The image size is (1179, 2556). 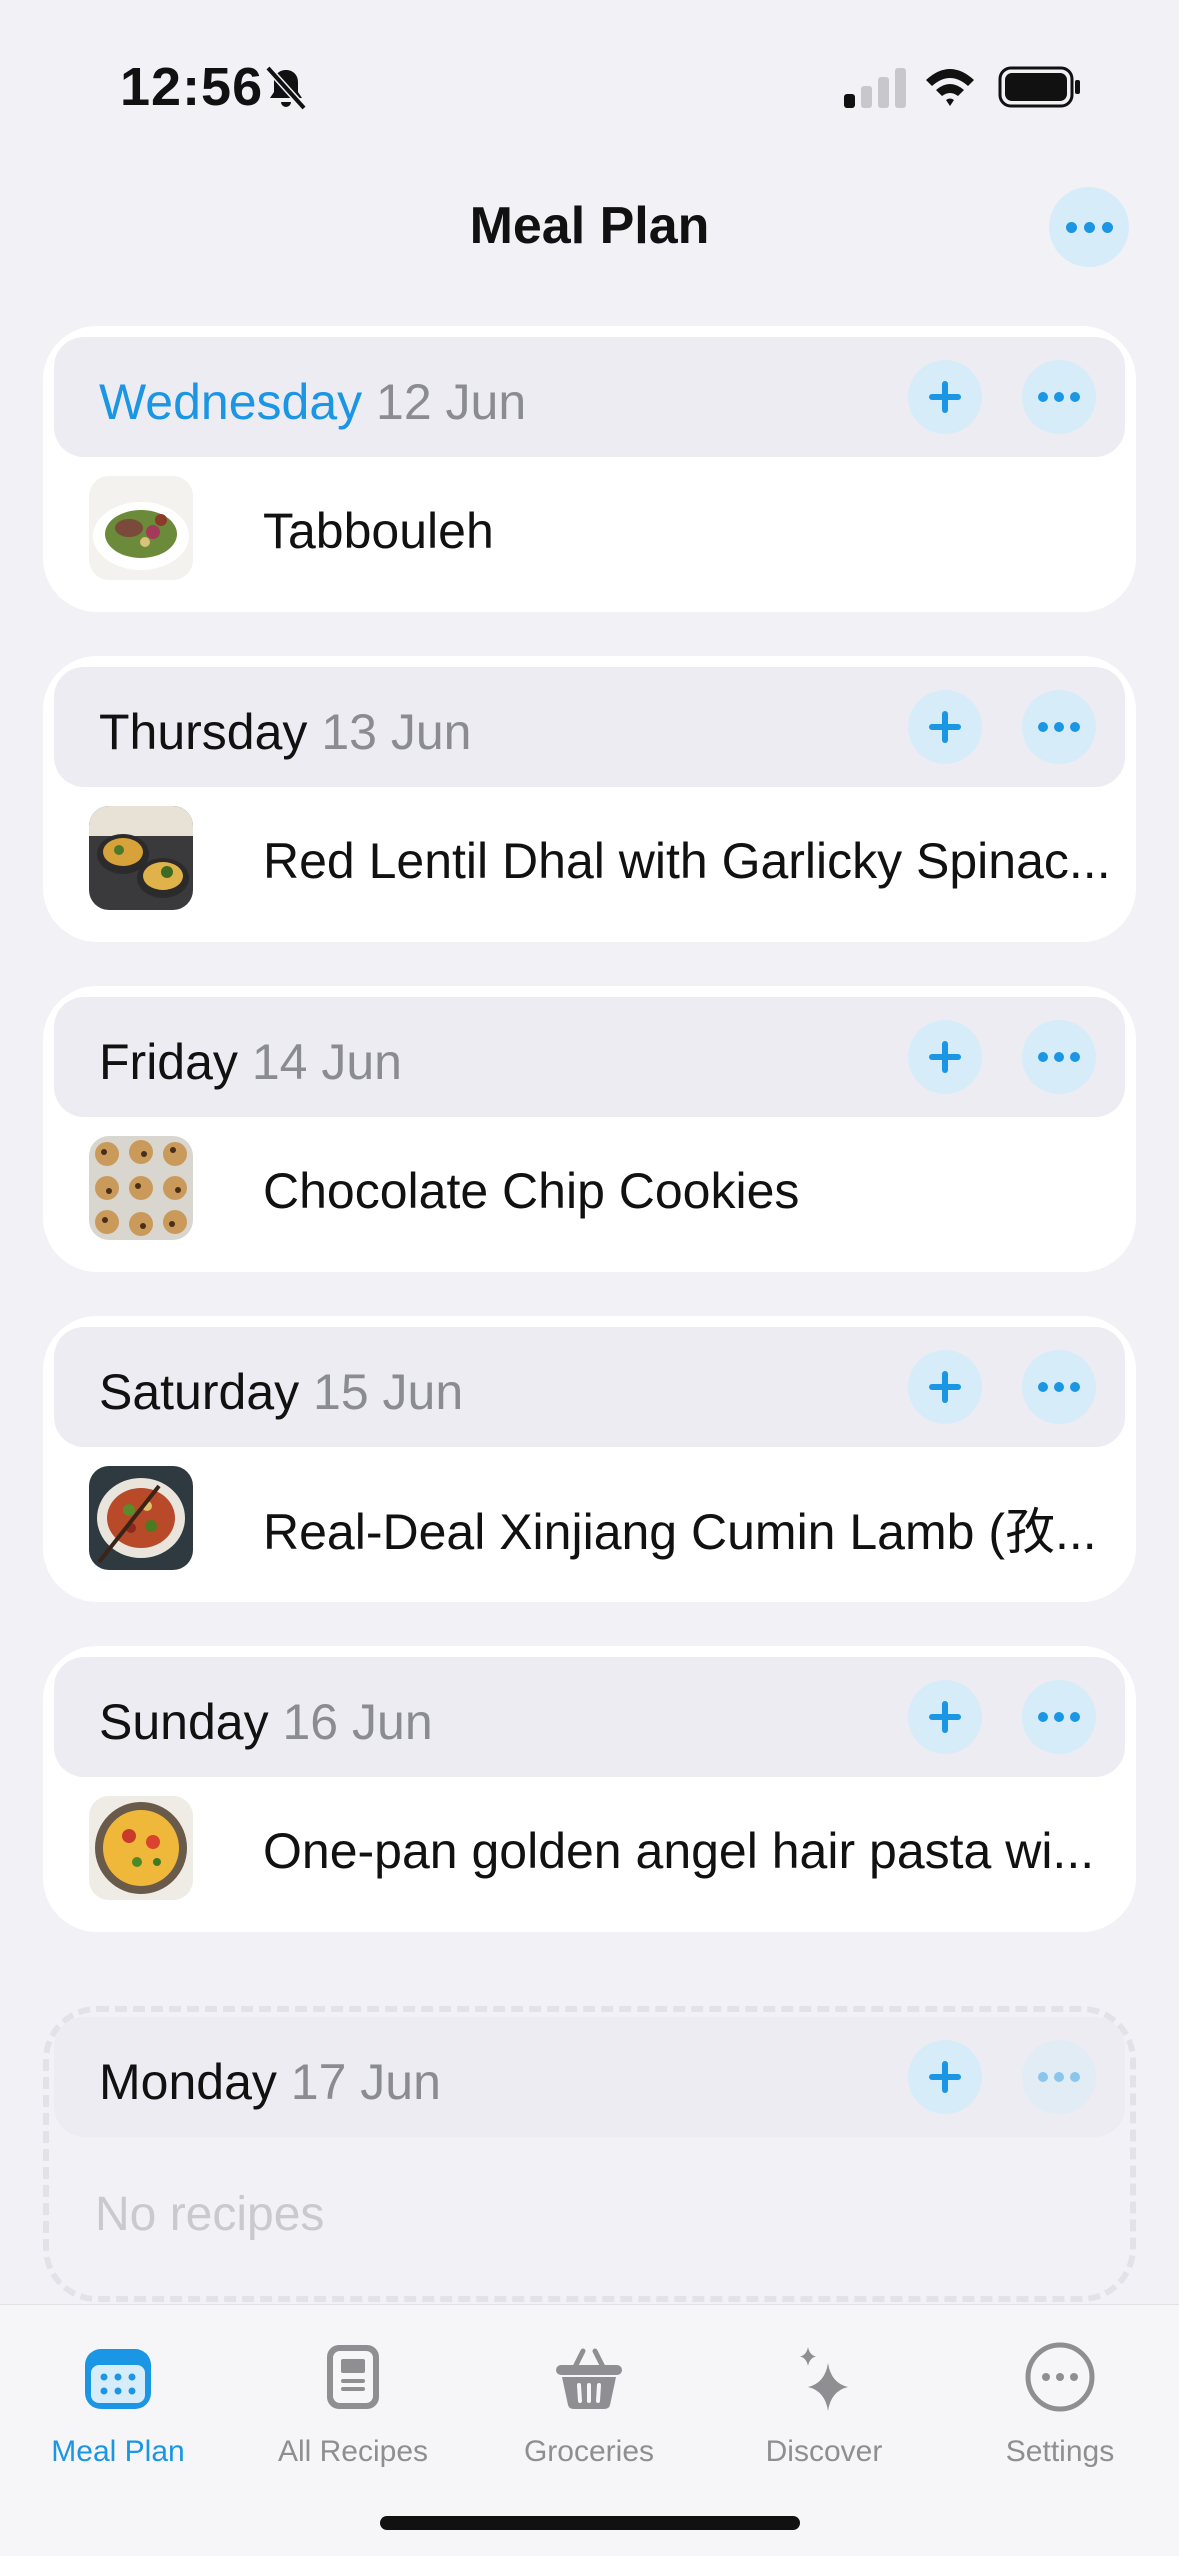 I want to click on recipe-title: Chocolate Chip Cookies, so click(x=531, y=1191).